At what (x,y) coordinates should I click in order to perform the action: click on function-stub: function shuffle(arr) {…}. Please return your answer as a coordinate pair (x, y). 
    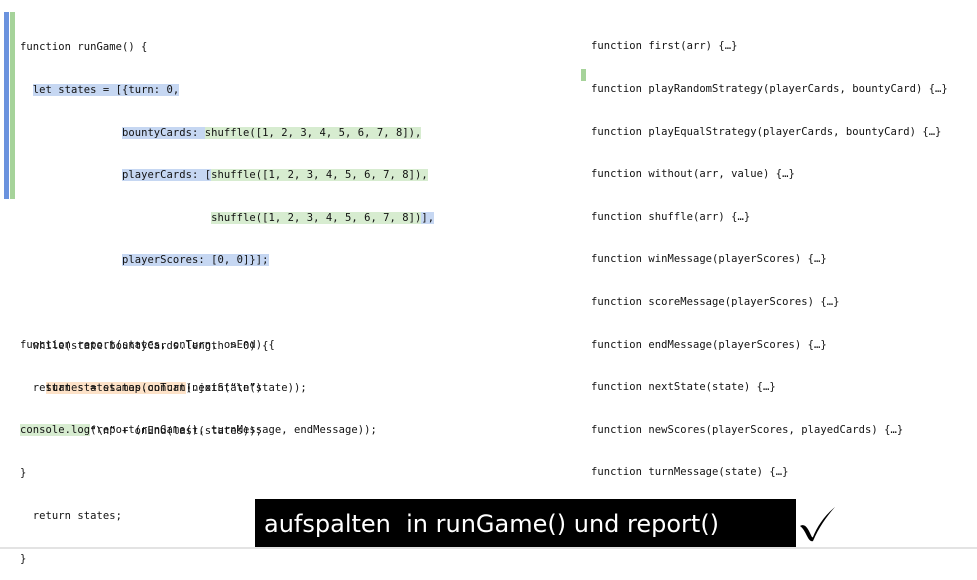
    Looking at the image, I should click on (671, 216).